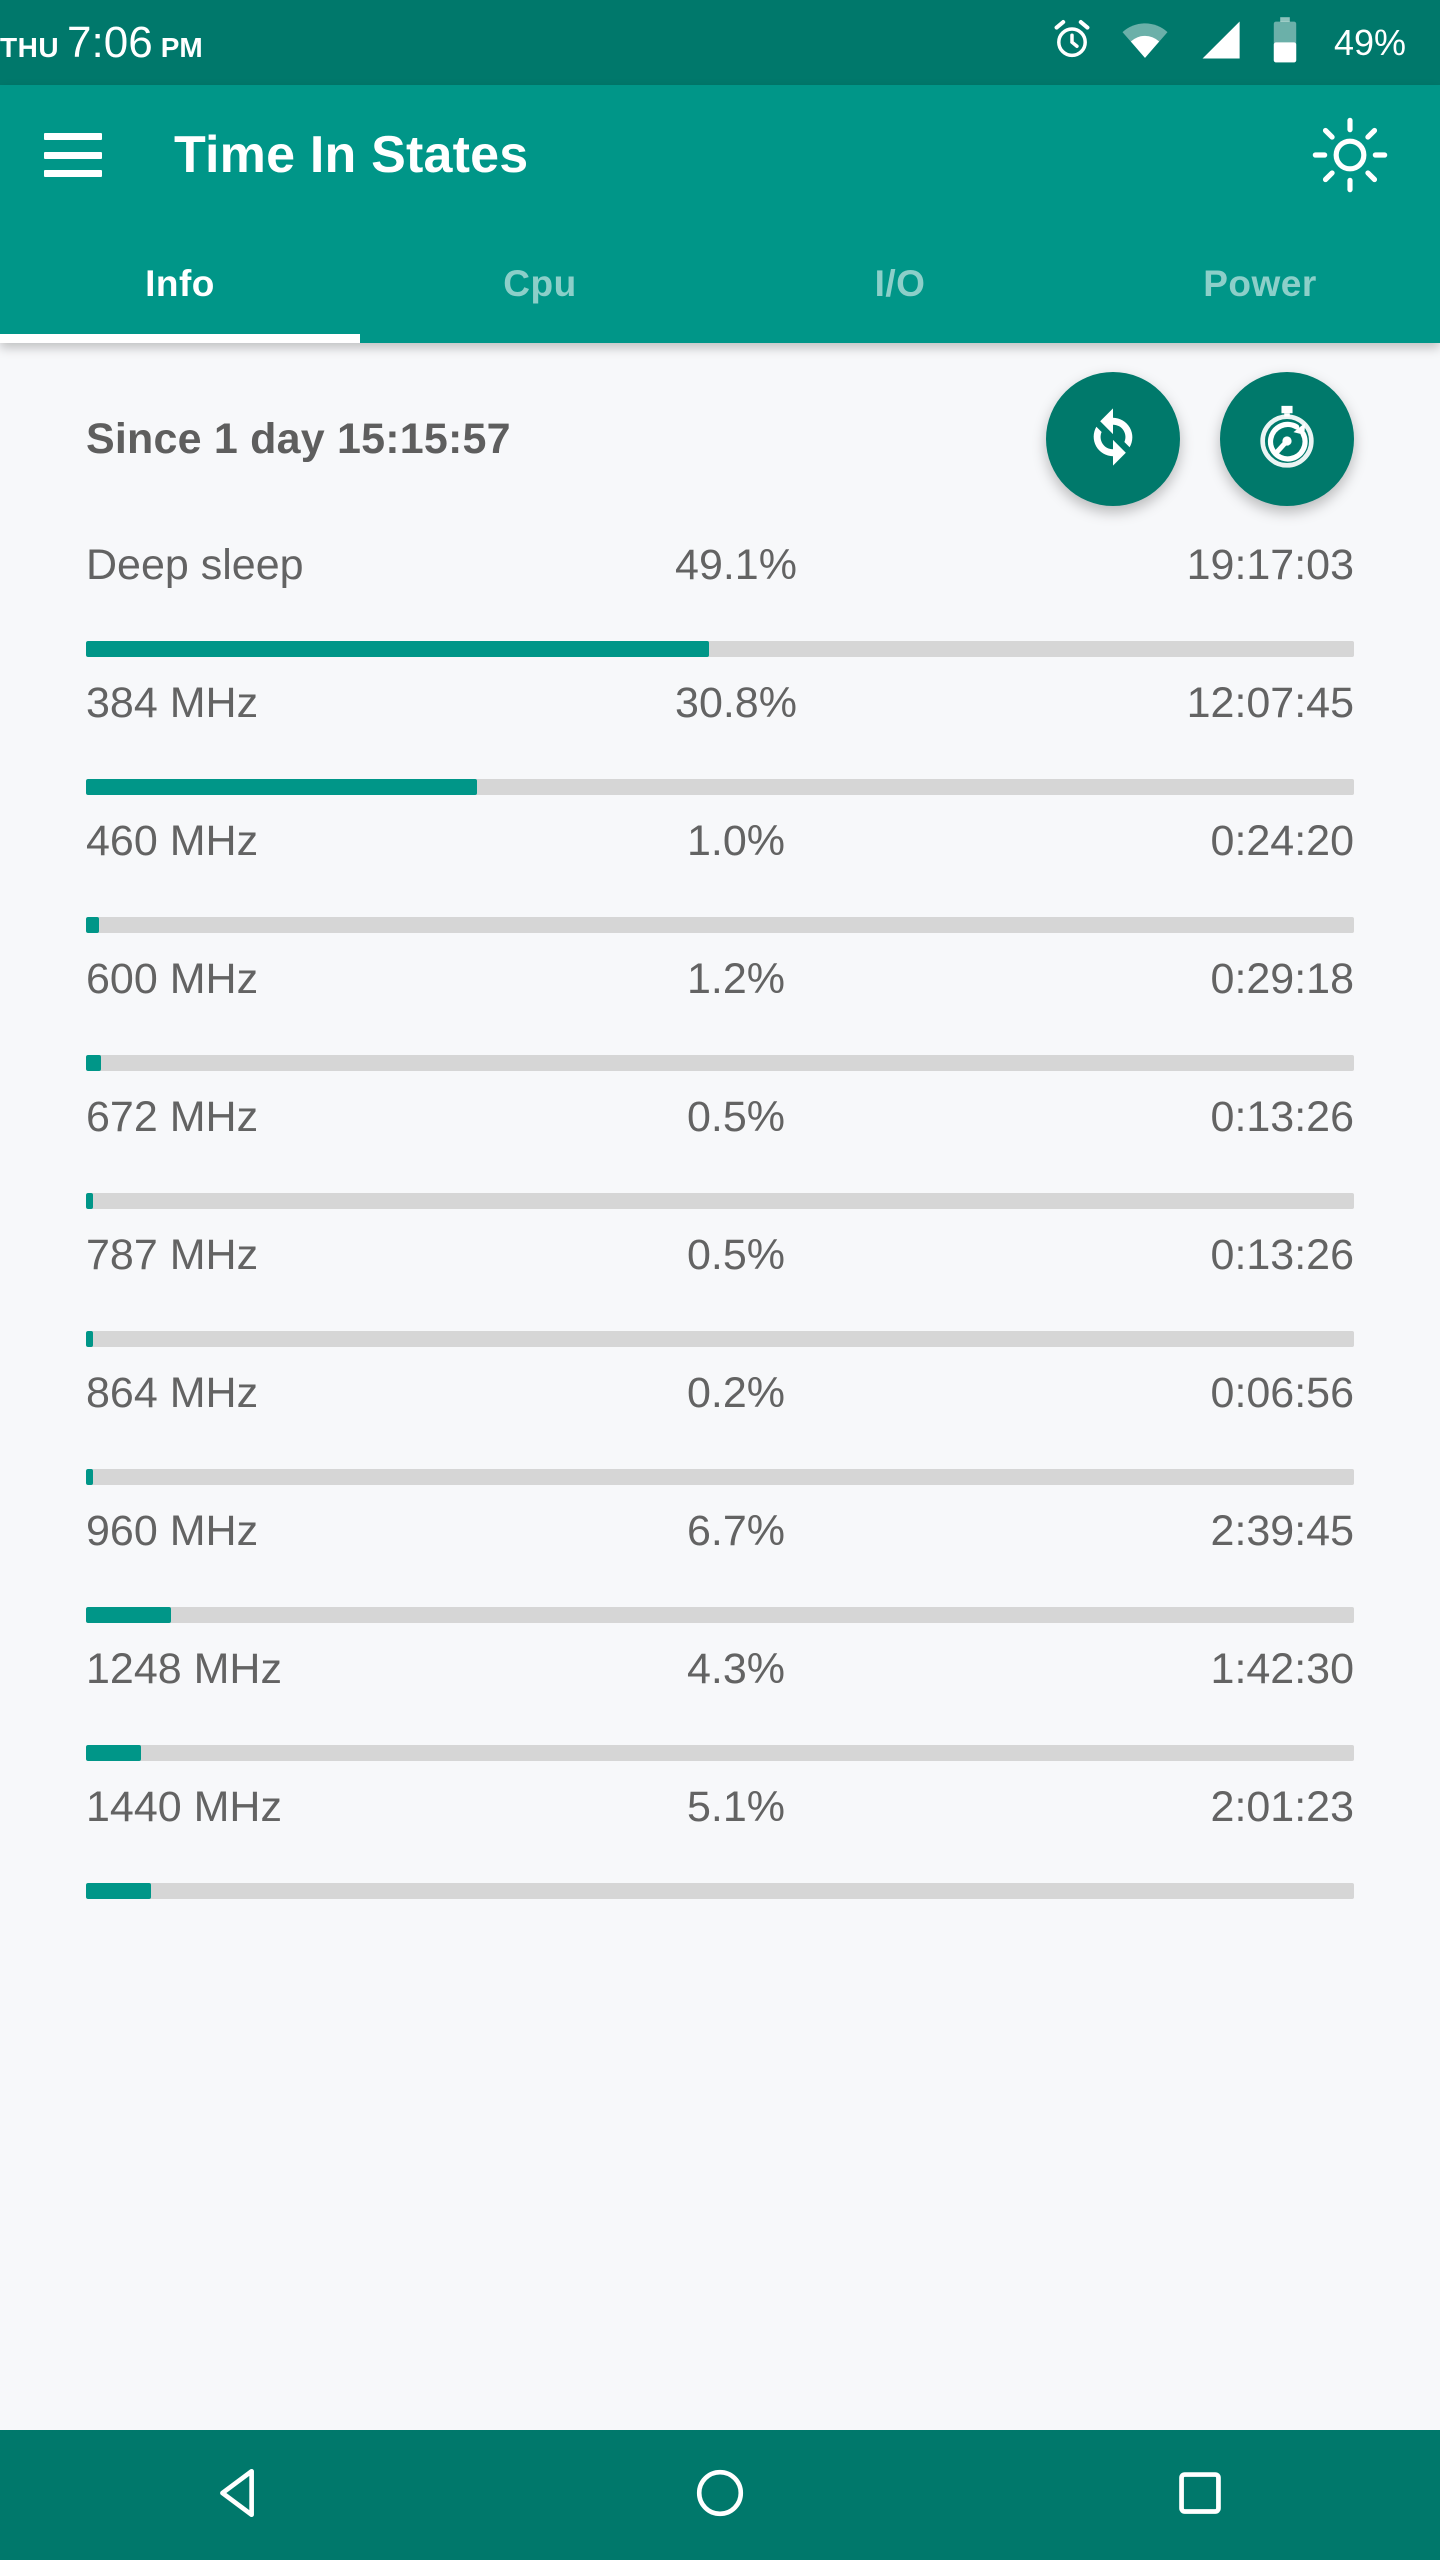  I want to click on table-row: 672 MHz 0.5% 0:13:26, so click(720, 1140).